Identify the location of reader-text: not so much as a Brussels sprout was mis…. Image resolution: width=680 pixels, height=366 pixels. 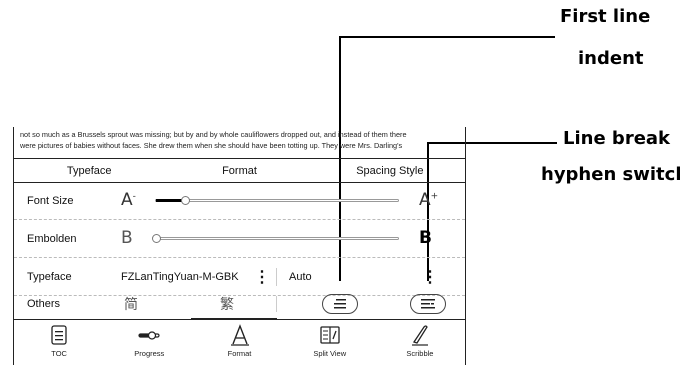
(239, 142).